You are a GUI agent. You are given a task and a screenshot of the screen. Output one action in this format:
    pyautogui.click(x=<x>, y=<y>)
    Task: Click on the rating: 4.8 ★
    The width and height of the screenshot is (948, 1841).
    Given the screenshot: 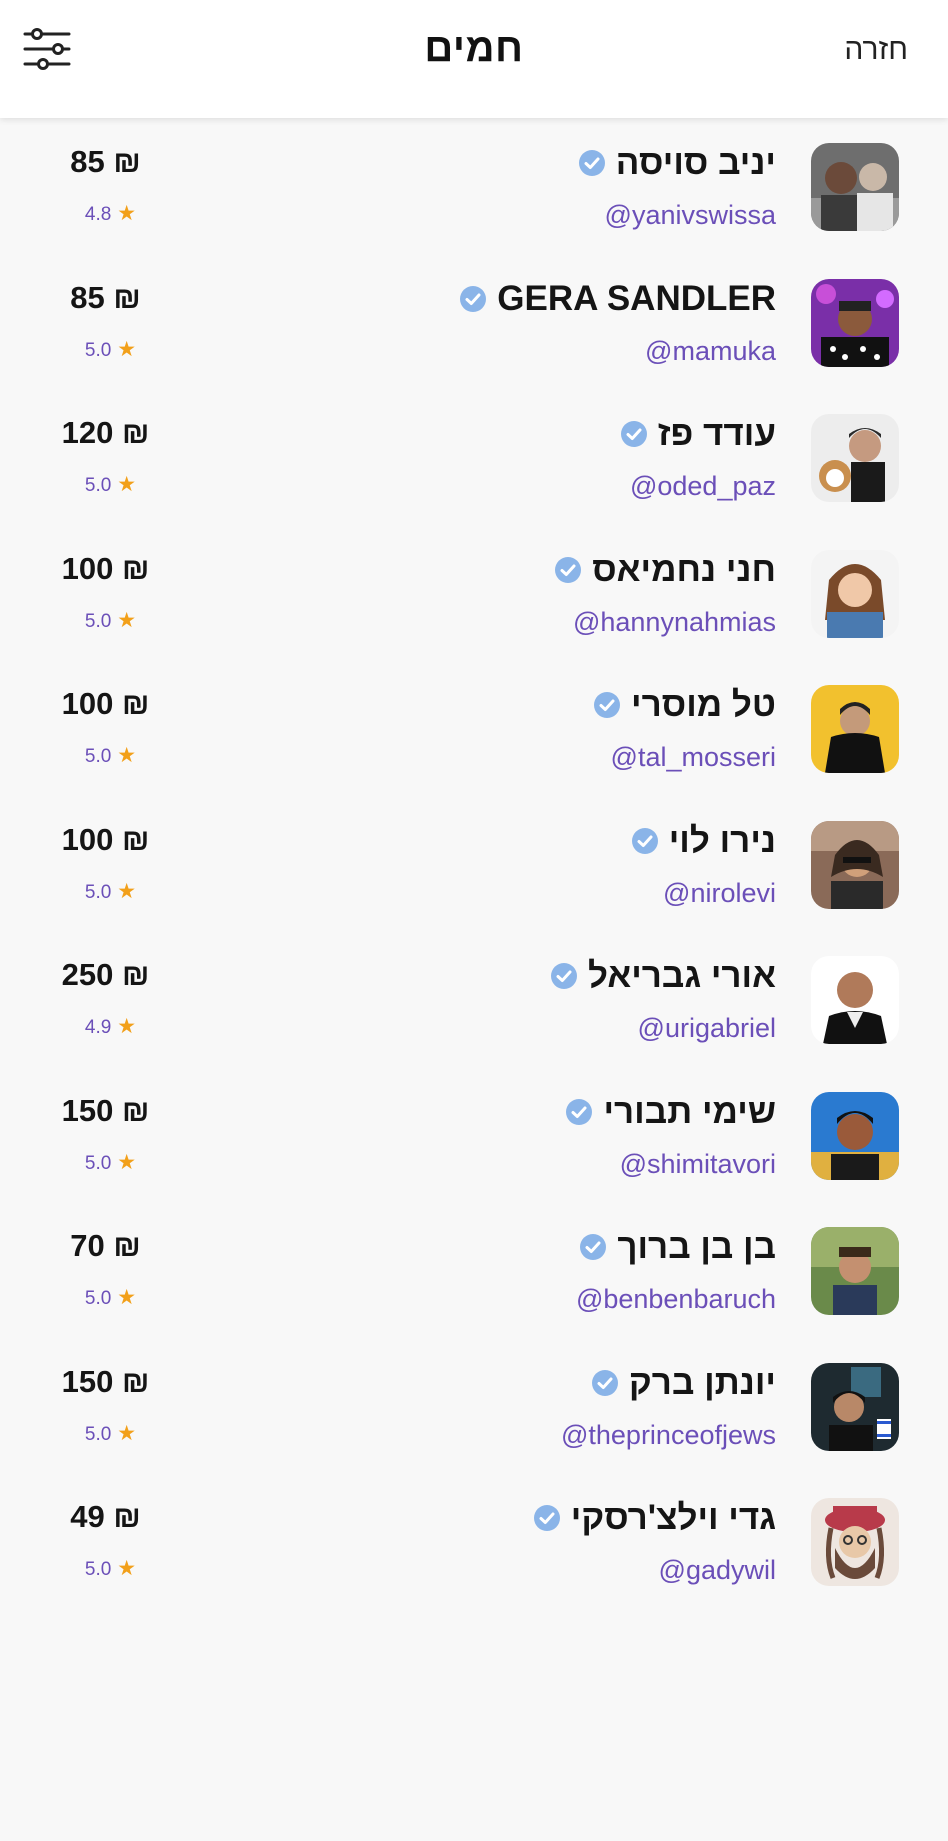 What is the action you would take?
    pyautogui.click(x=110, y=213)
    